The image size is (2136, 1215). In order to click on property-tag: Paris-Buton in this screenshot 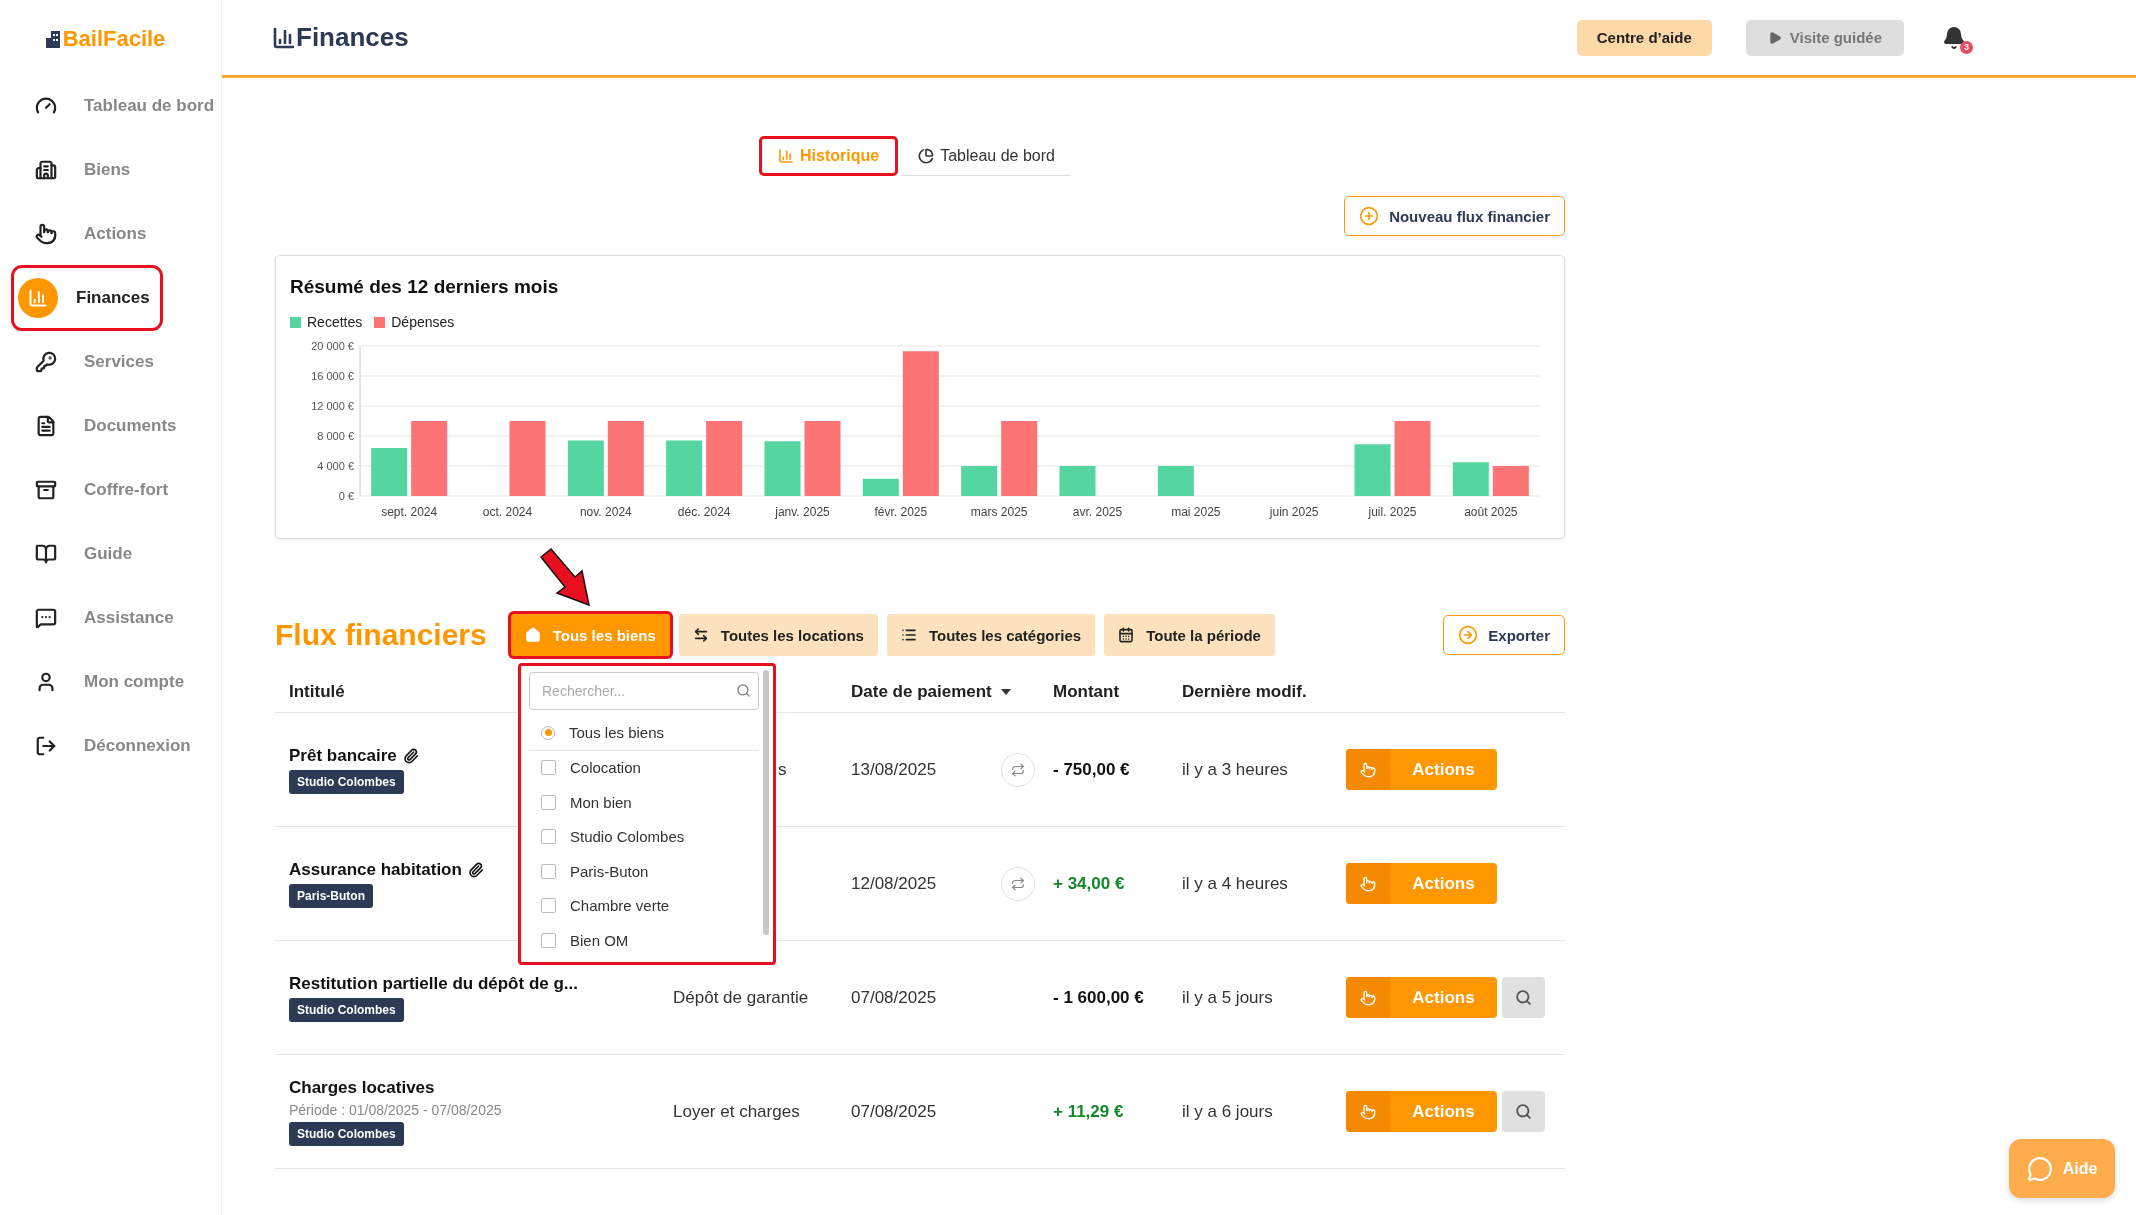, I will do `click(331, 895)`.